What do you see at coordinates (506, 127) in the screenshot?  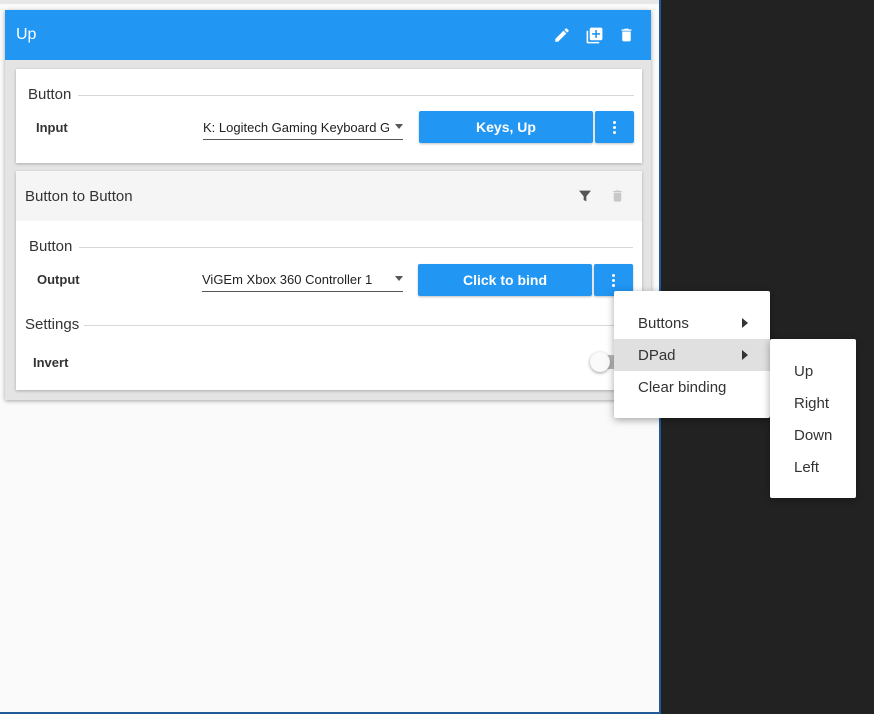 I see `input-bind-button: Keys, Up` at bounding box center [506, 127].